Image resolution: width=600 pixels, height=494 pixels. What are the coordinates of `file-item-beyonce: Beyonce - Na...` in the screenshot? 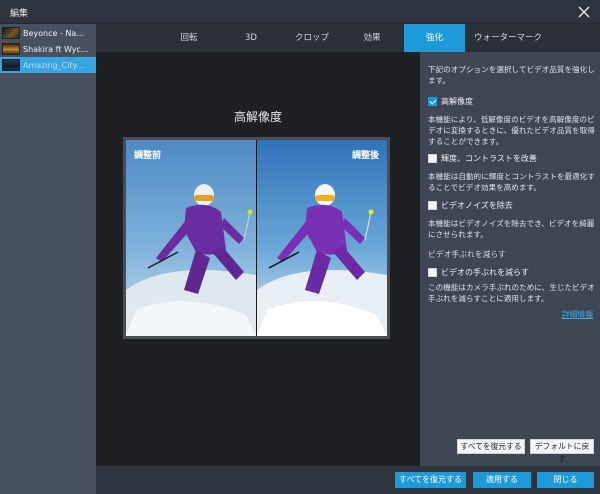 It's located at (48, 33).